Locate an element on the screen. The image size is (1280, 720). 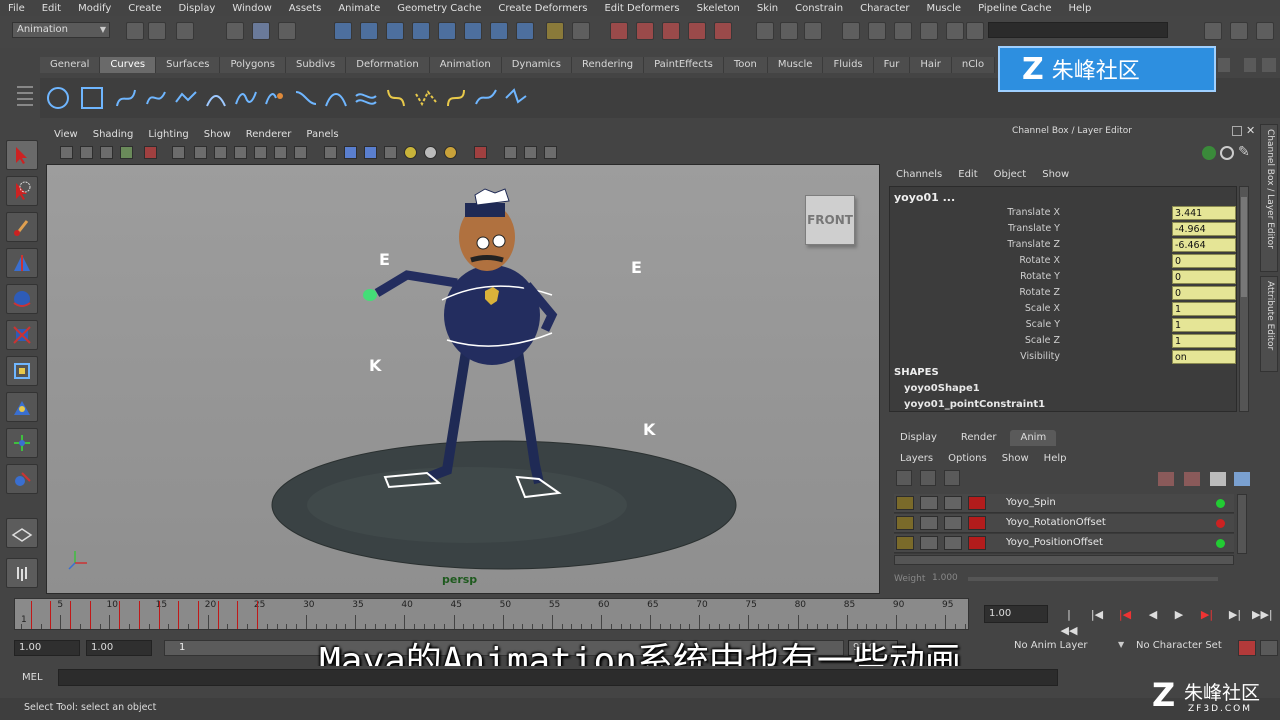
channel-box-menu-item: Show is located at coordinates (1055, 174).